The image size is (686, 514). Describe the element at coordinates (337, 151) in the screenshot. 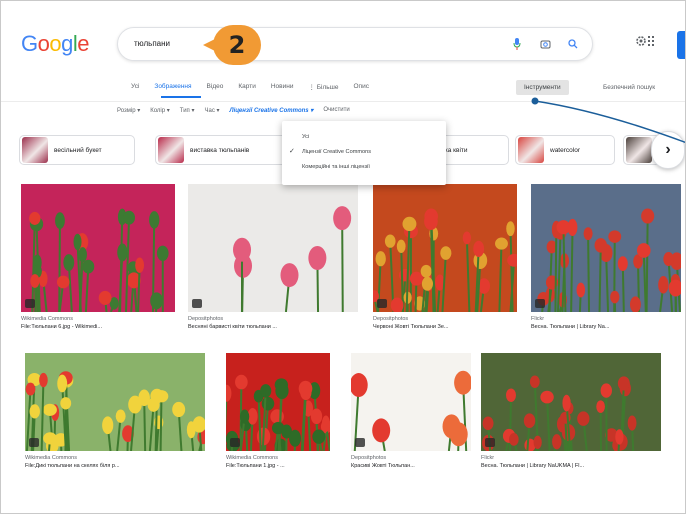

I see `license-option-label: Ліцензії Creative Commons` at that location.